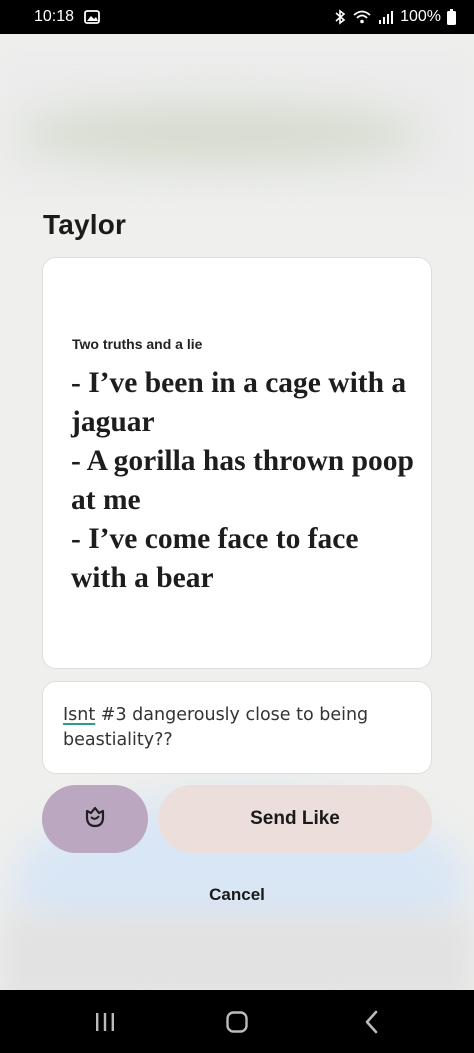  Describe the element at coordinates (372, 1021) in the screenshot. I see `back-icon` at that location.